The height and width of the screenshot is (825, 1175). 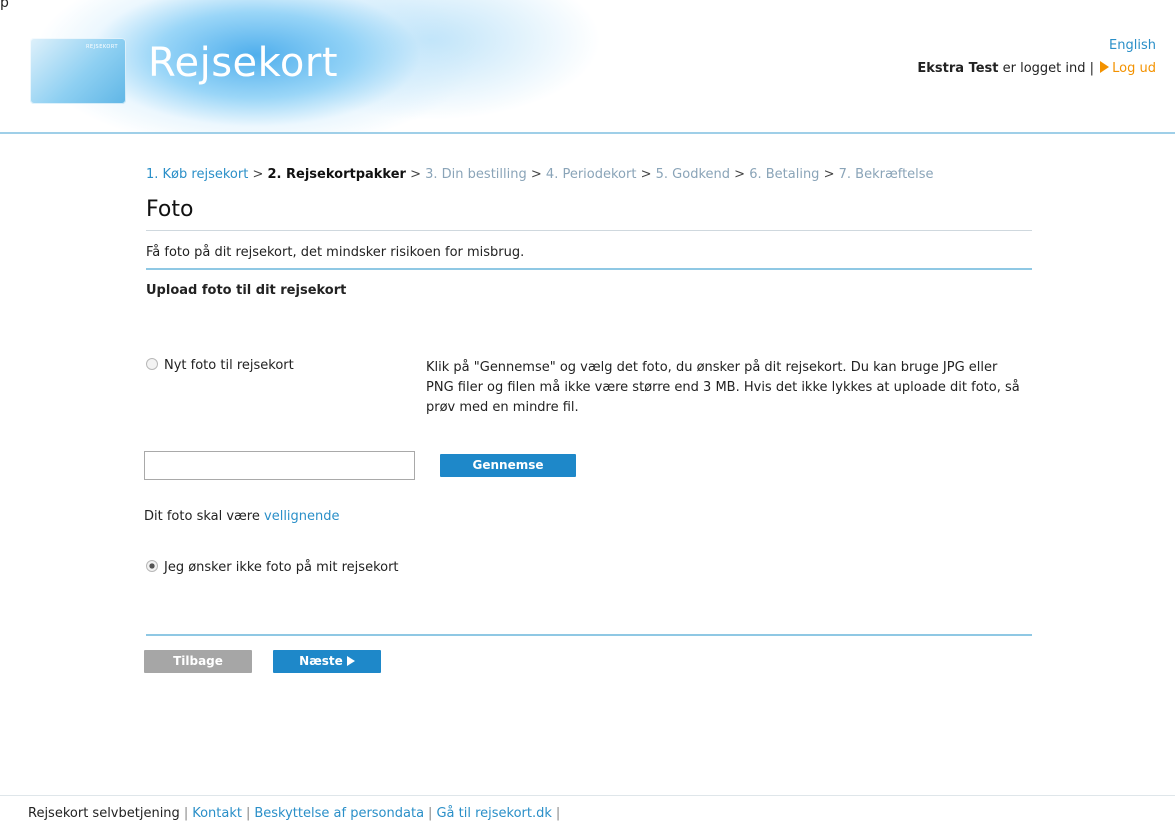 I want to click on logout-link: Log ud, so click(x=1134, y=68).